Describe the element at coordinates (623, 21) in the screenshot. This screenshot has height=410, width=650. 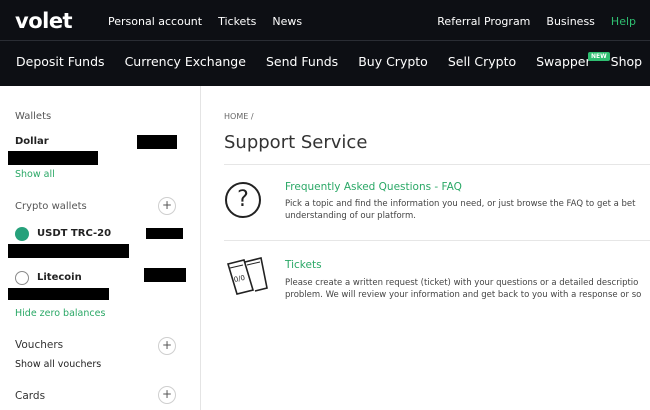
I see `nav-help: Help` at that location.